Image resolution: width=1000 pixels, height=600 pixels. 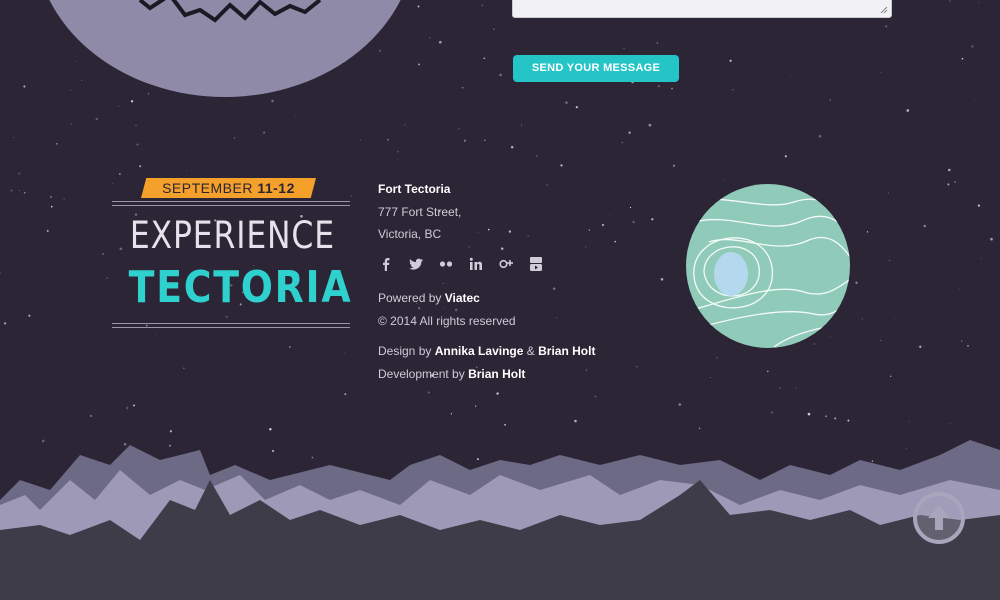 What do you see at coordinates (497, 374) in the screenshot?
I see `developer-name: Brian Holt` at bounding box center [497, 374].